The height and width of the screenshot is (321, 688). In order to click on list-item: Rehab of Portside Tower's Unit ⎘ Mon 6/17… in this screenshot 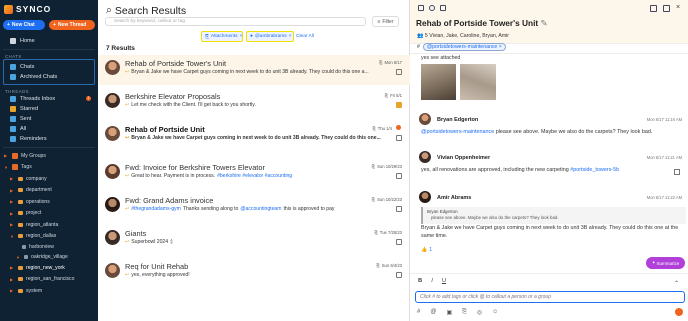, I will do `click(254, 70)`.